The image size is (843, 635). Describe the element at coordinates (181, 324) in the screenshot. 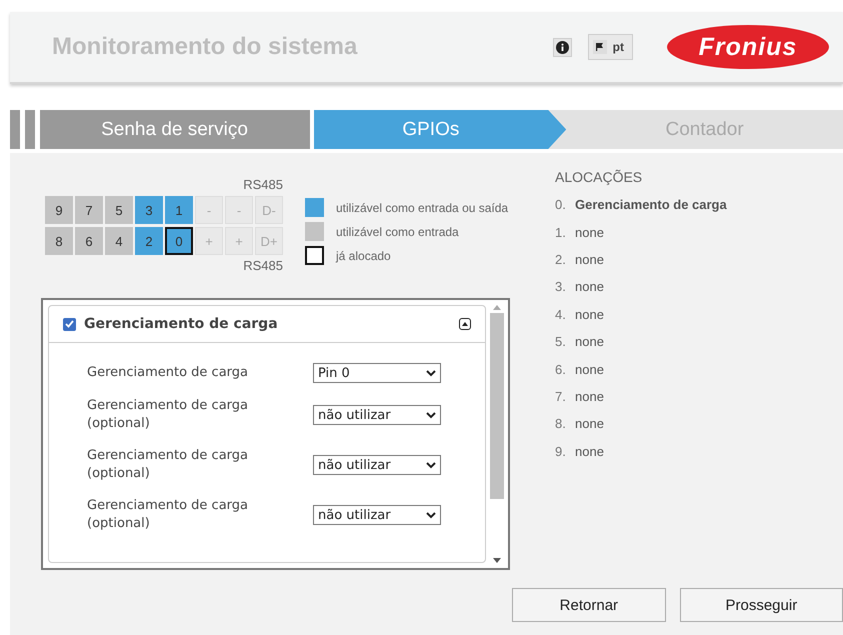

I see `section-title: Gerenciamento de carga` at that location.